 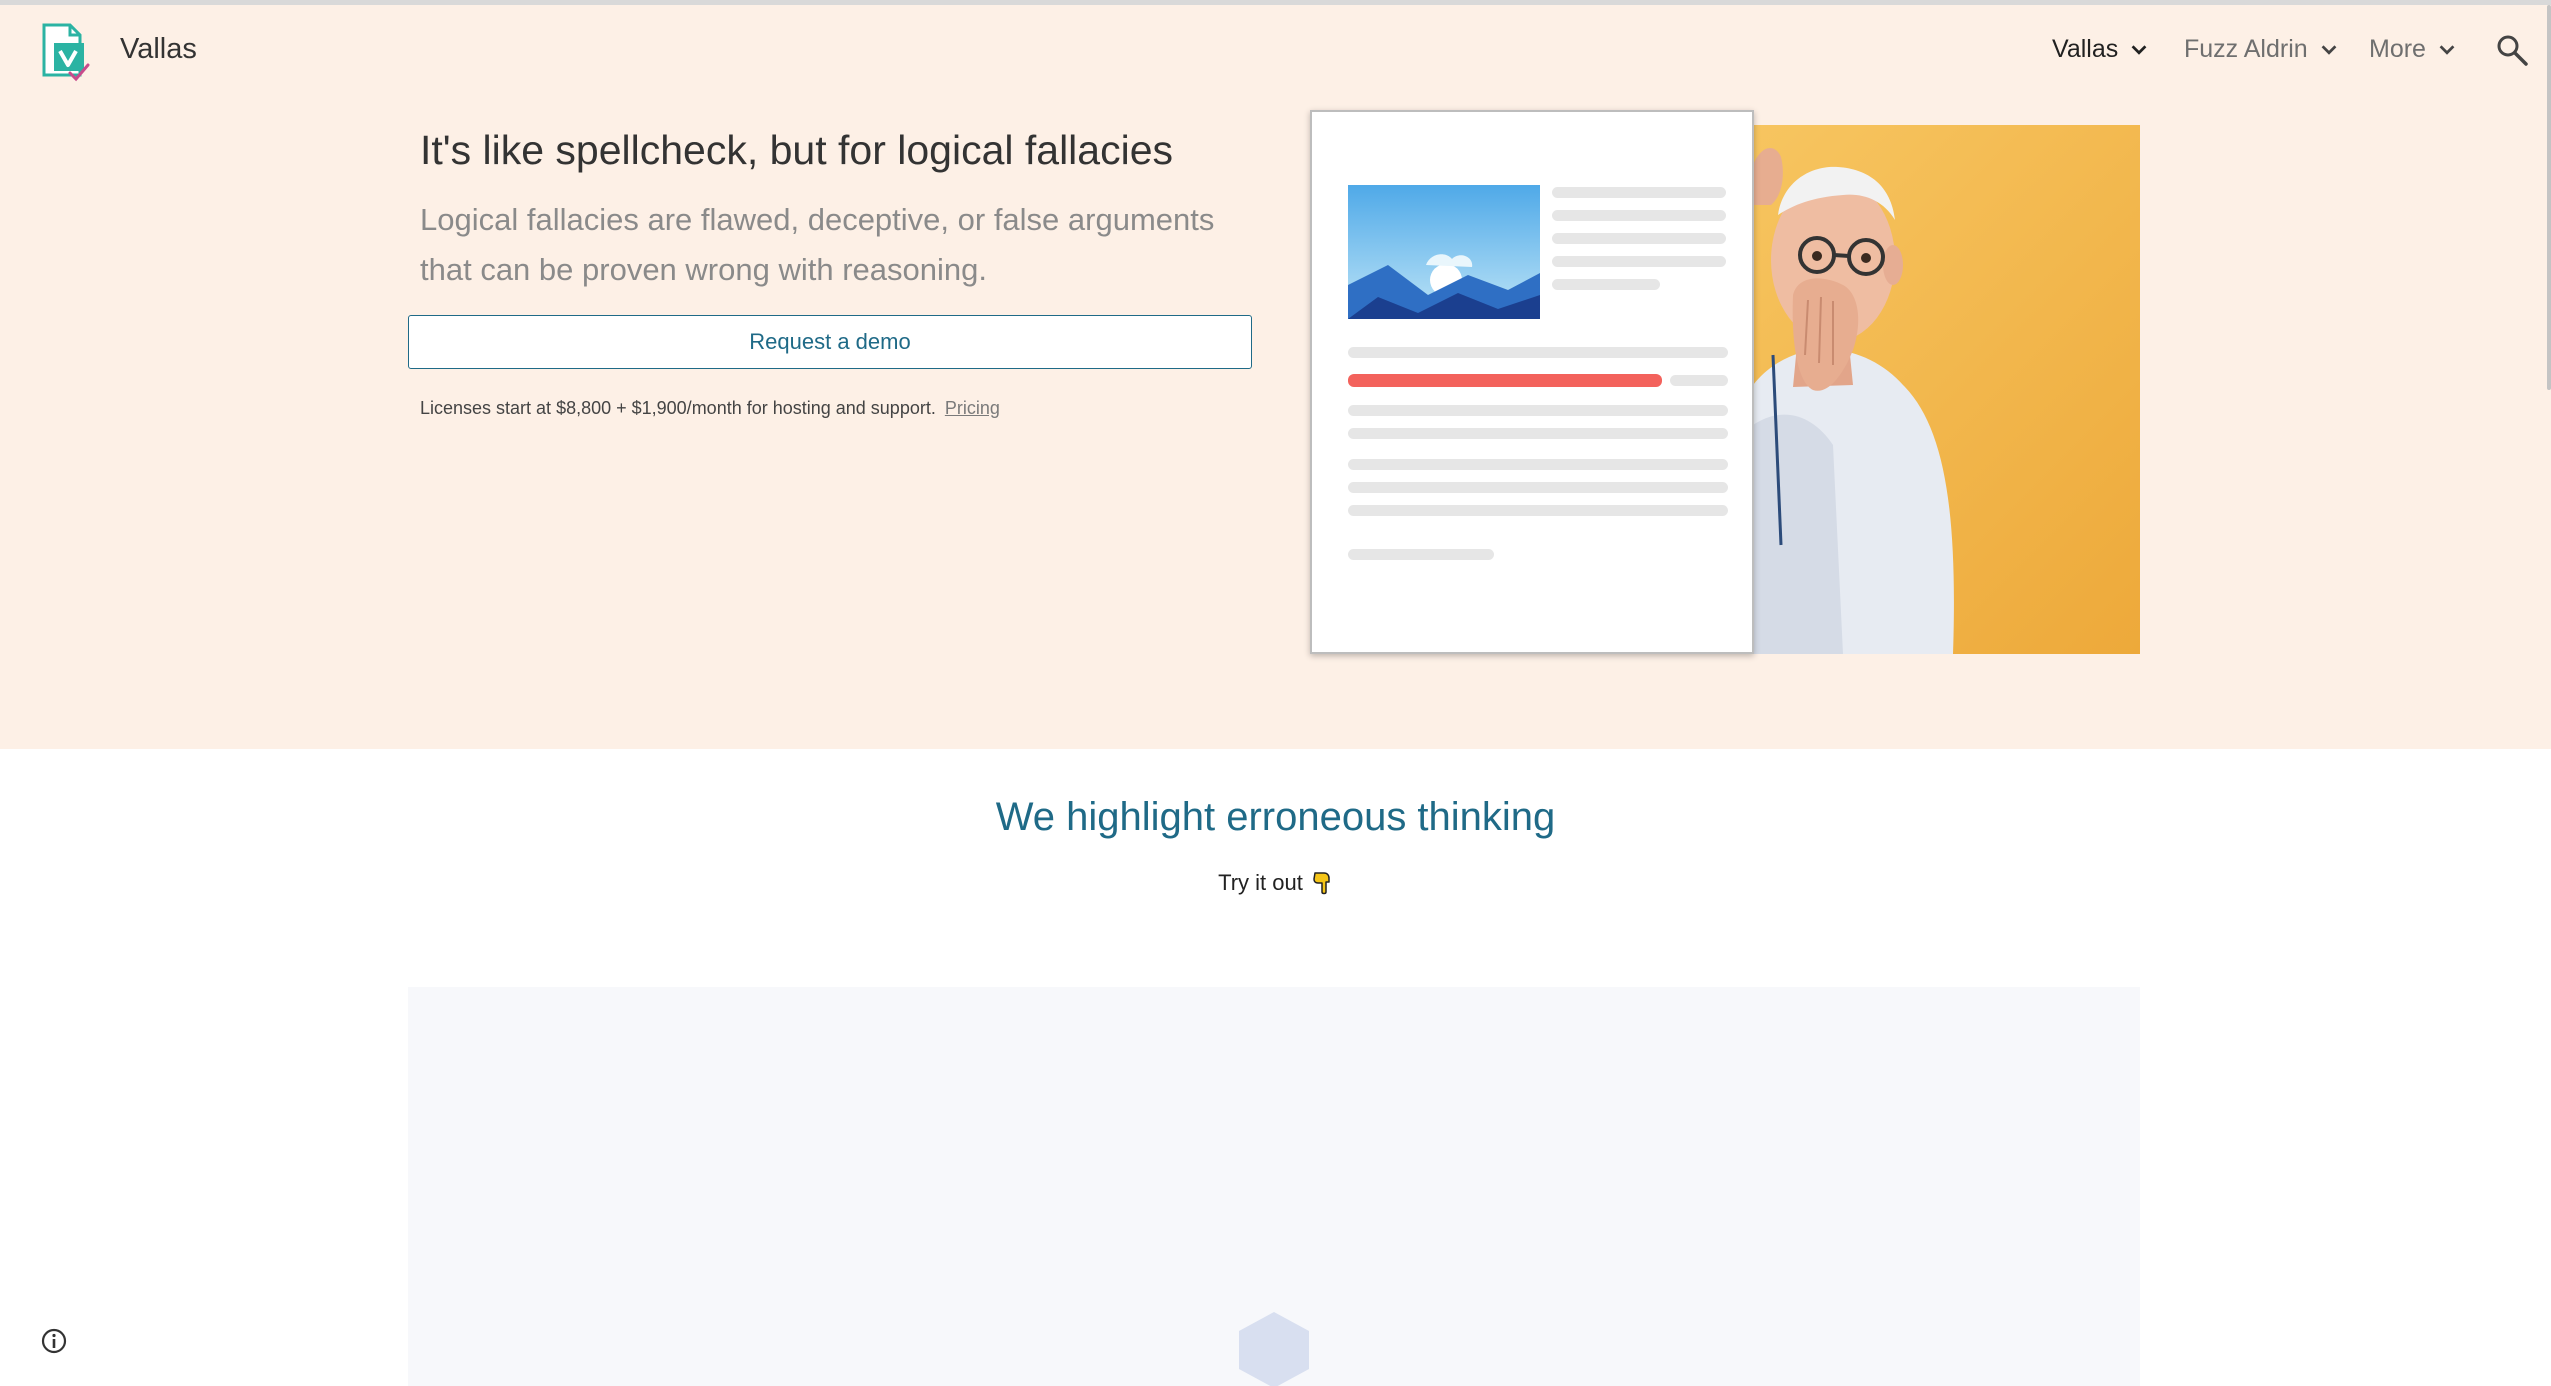 I want to click on nav-item-label: Vallas, so click(x=2085, y=49).